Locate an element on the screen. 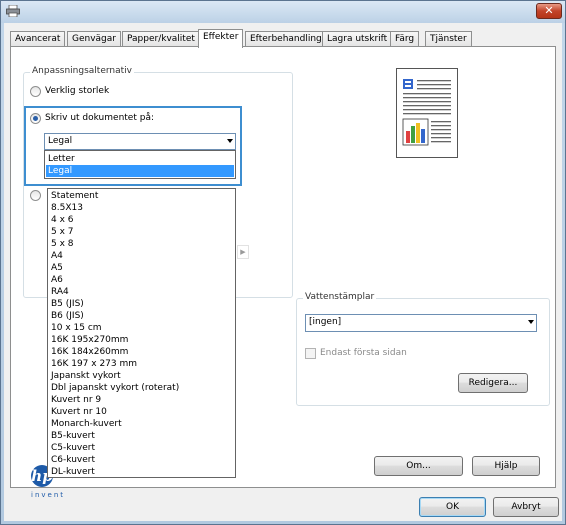 The image size is (566, 525). list-item: Monarch-kuvert is located at coordinates (86, 424).